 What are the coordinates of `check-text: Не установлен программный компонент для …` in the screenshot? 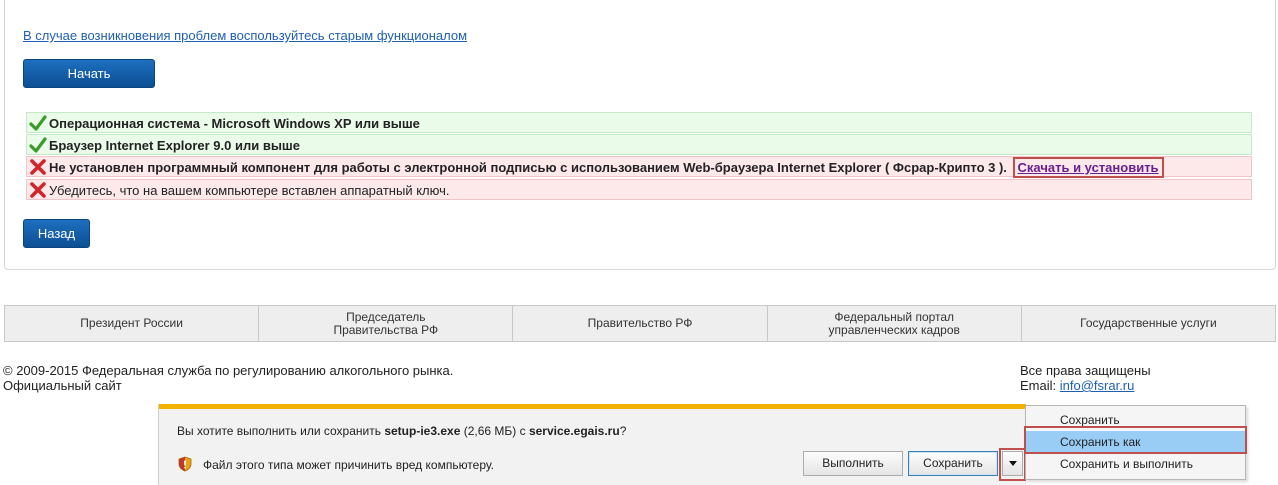 It's located at (528, 167).